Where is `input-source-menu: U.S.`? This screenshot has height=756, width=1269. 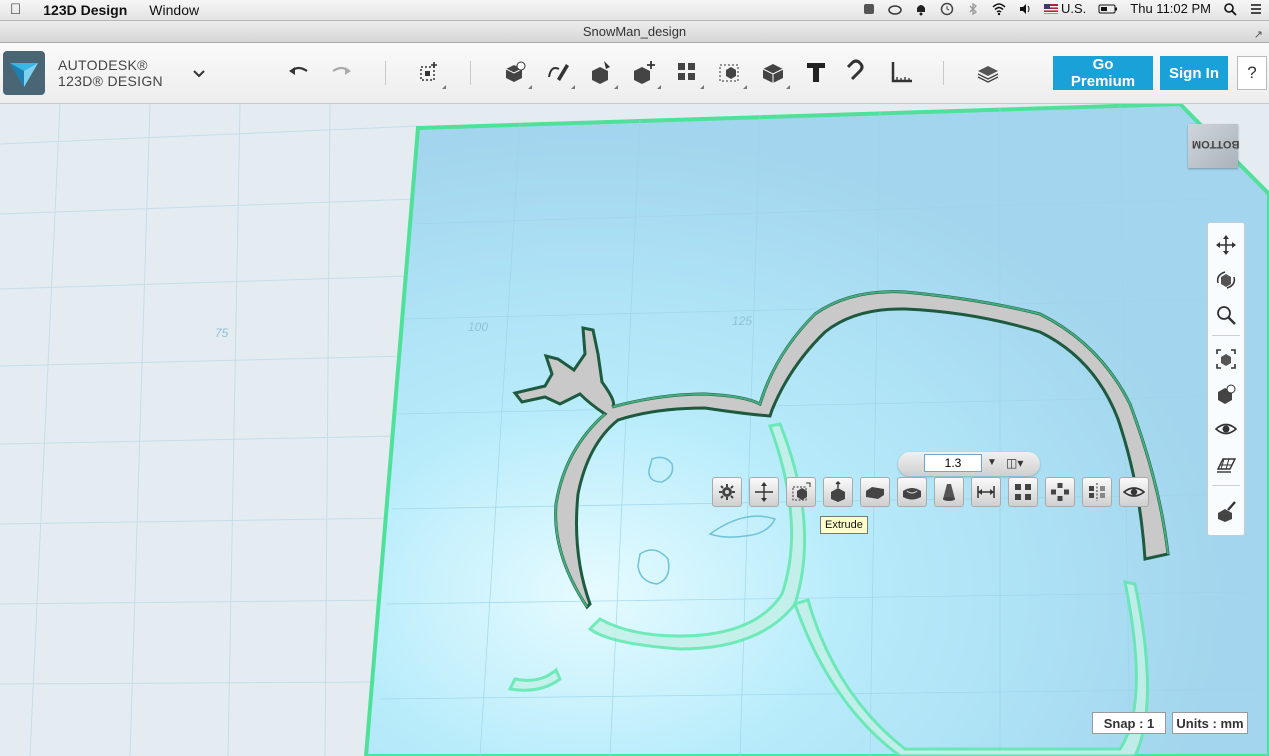
input-source-menu: U.S. is located at coordinates (1065, 8).